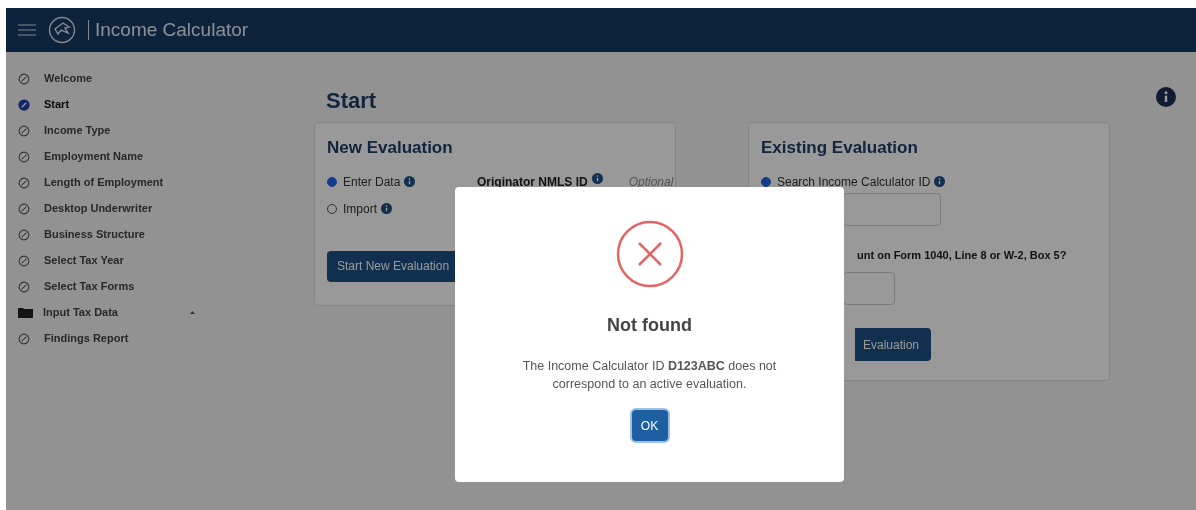  Describe the element at coordinates (162, 208) in the screenshot. I see `sidebar-item: Desktop Underwriter` at that location.